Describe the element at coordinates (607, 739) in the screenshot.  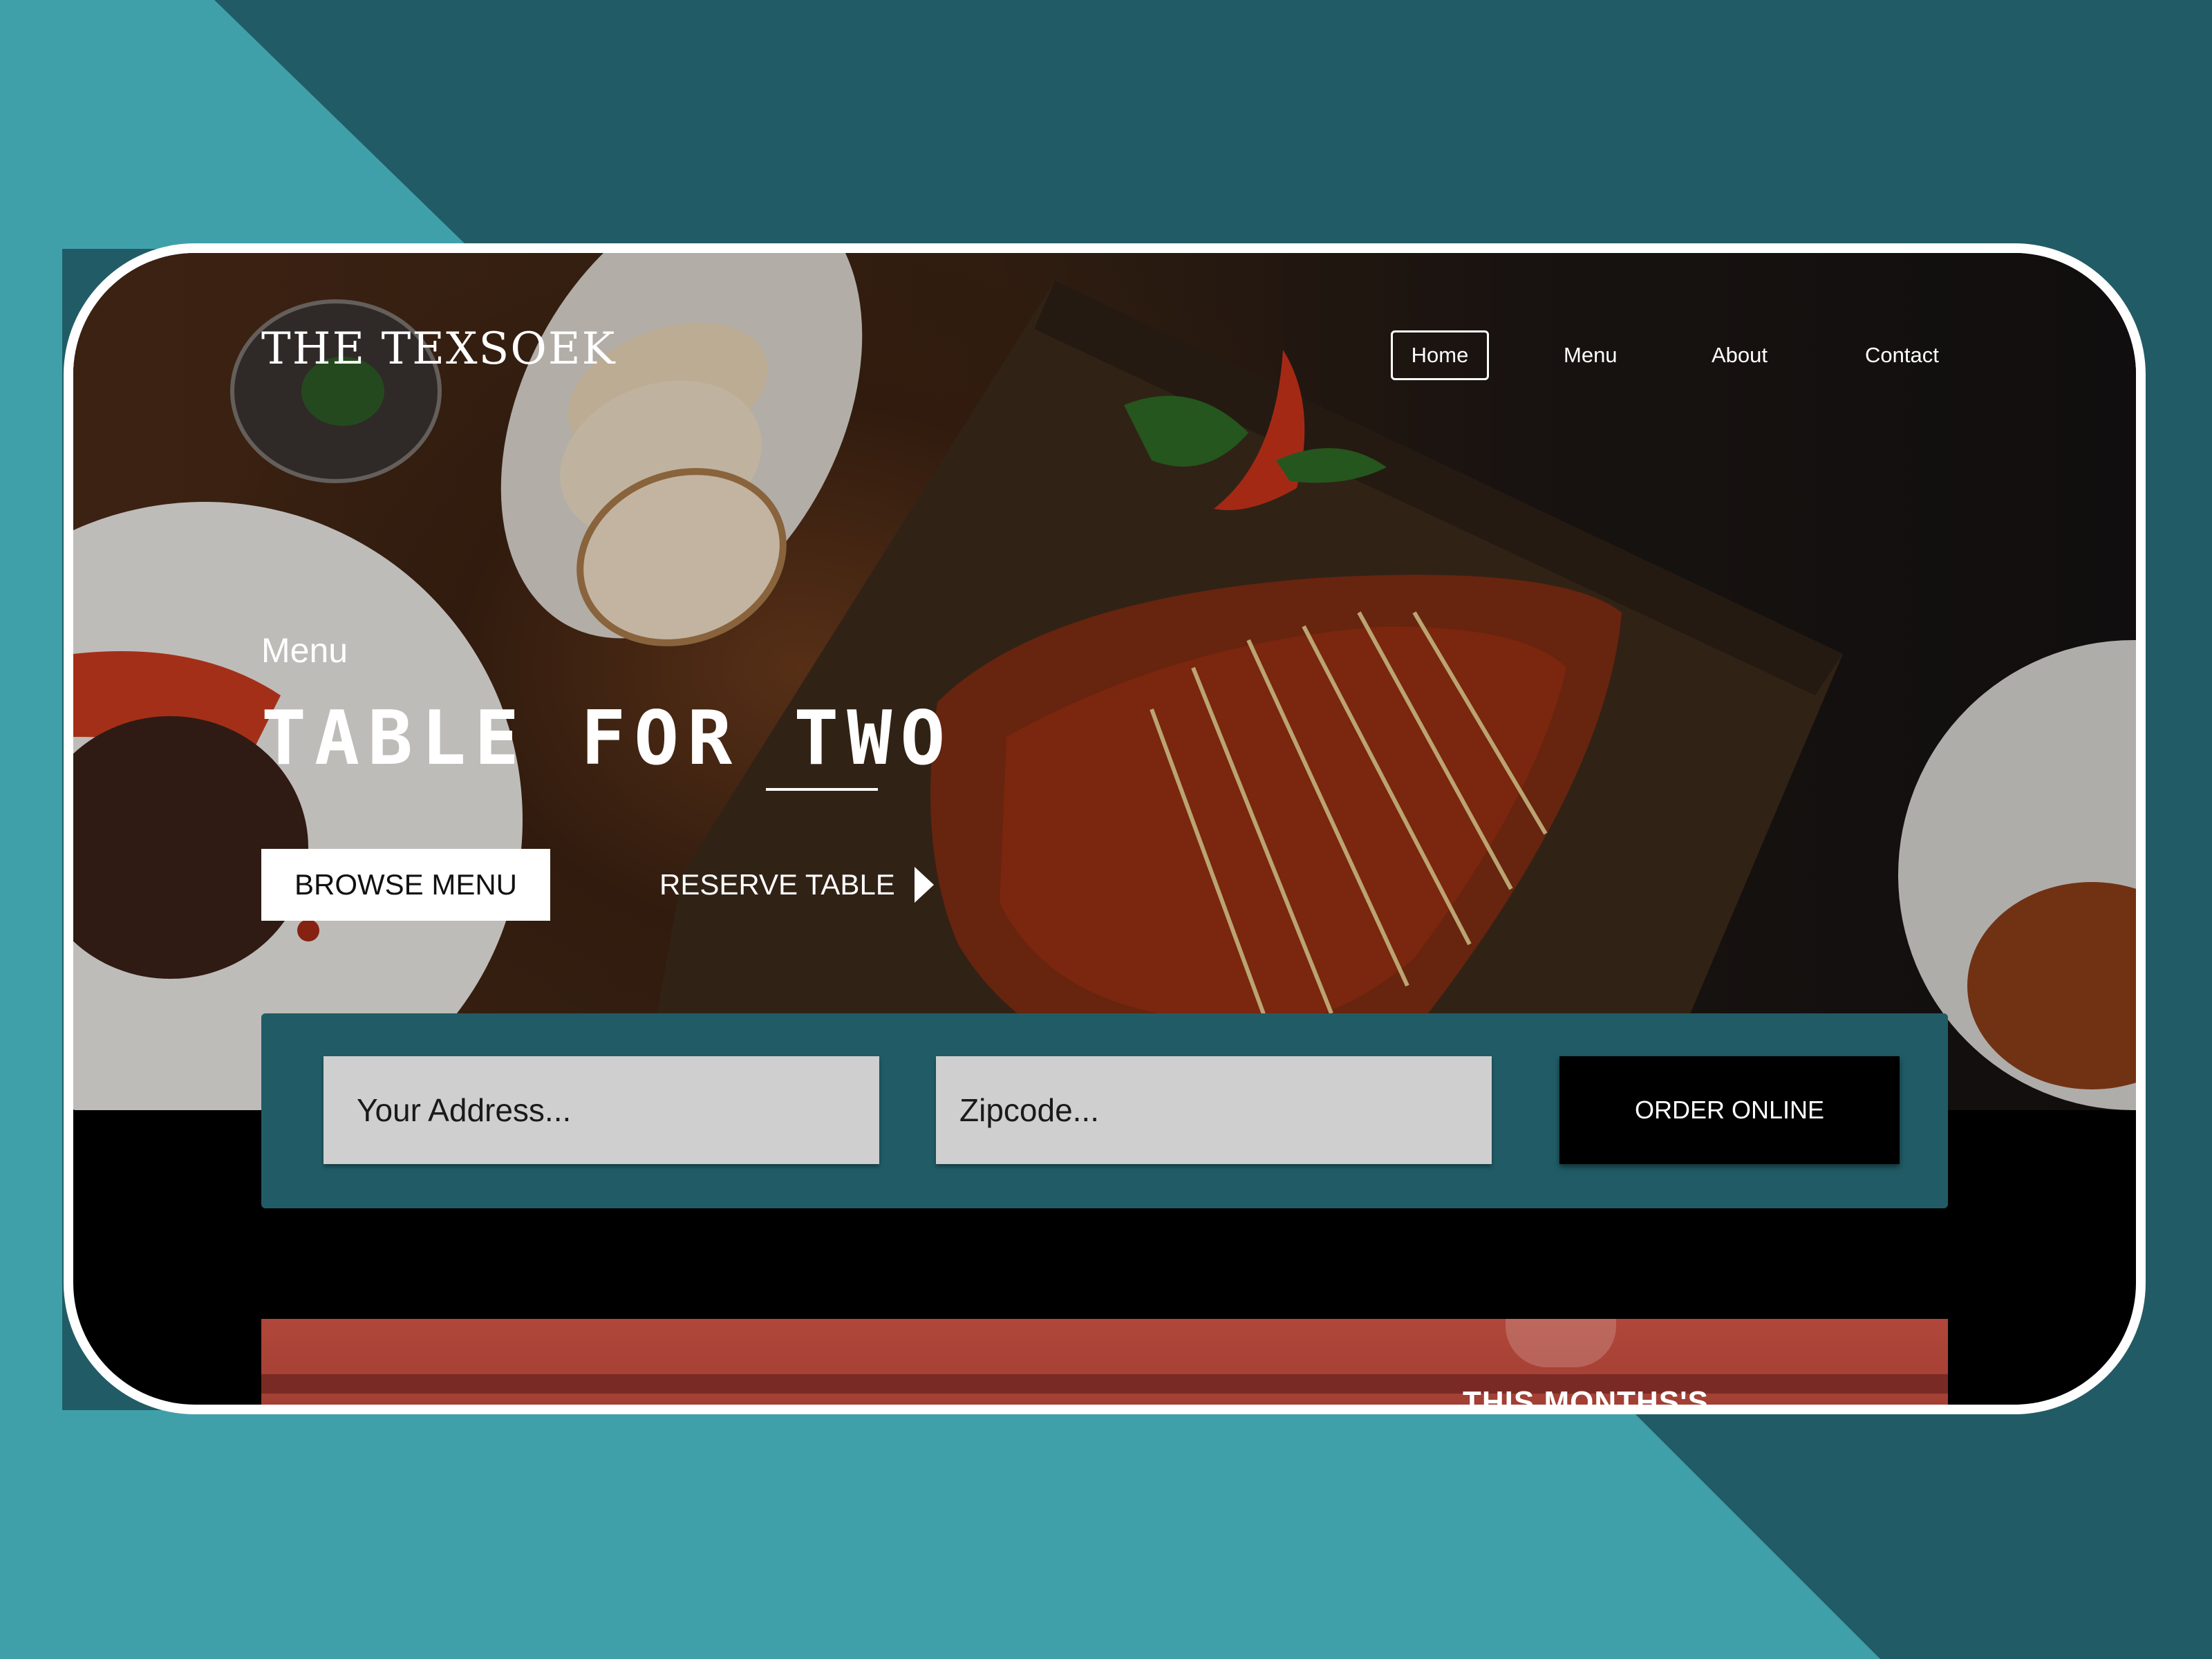
I see `hero-headline: TABLE FOR TWO` at that location.